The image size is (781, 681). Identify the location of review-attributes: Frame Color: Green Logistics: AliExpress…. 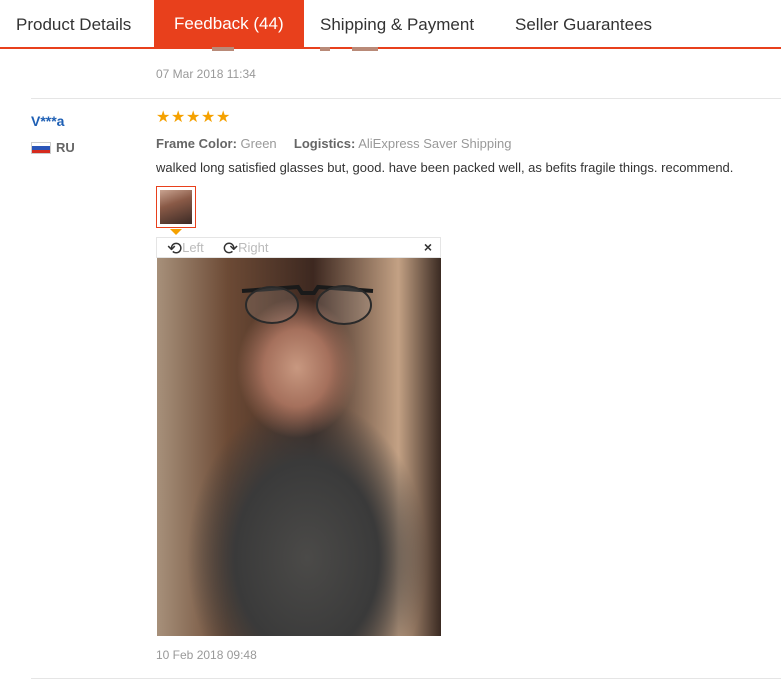
(333, 143).